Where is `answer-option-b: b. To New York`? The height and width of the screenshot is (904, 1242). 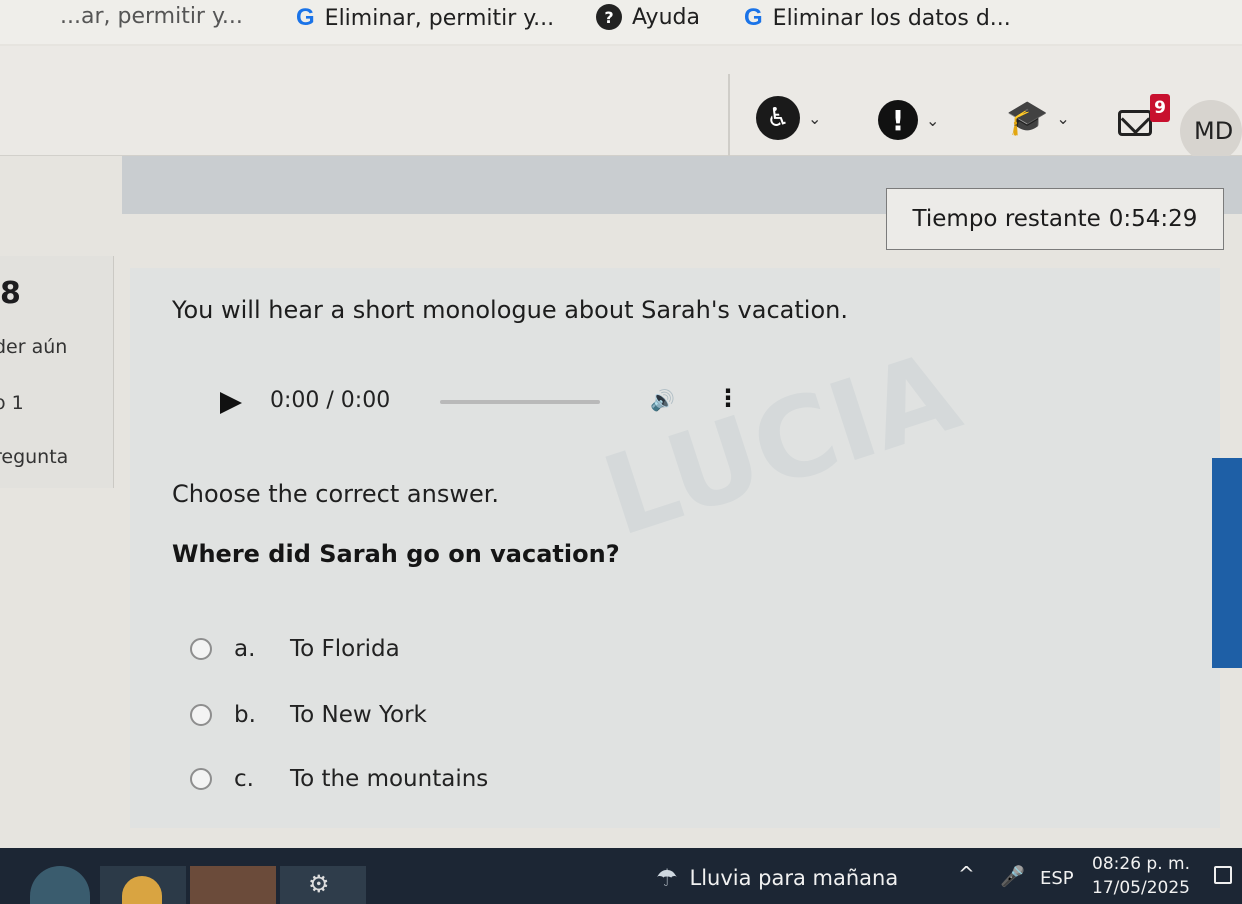
answer-option-b: b. To New York is located at coordinates (308, 715).